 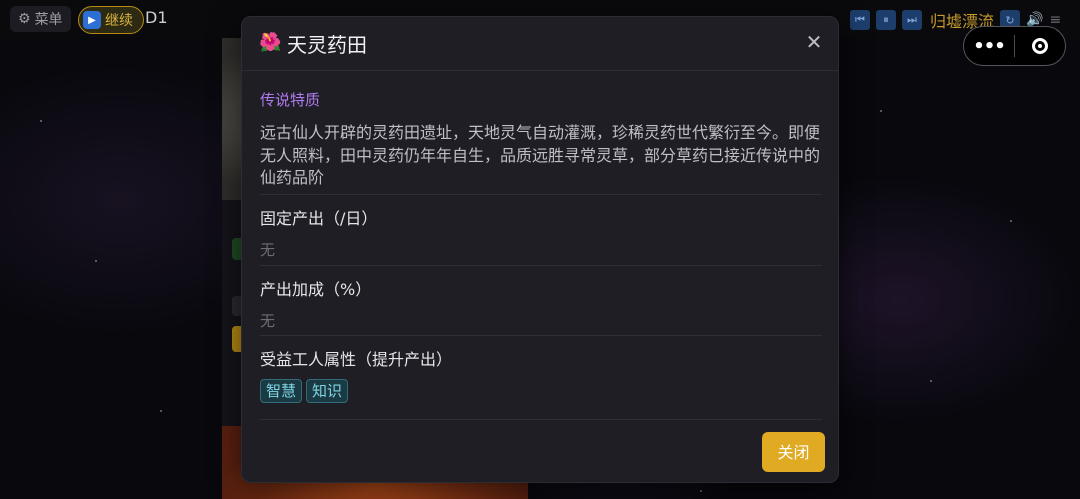 What do you see at coordinates (316, 289) in the screenshot?
I see `output-bonus-heading: 产出加成（%）` at bounding box center [316, 289].